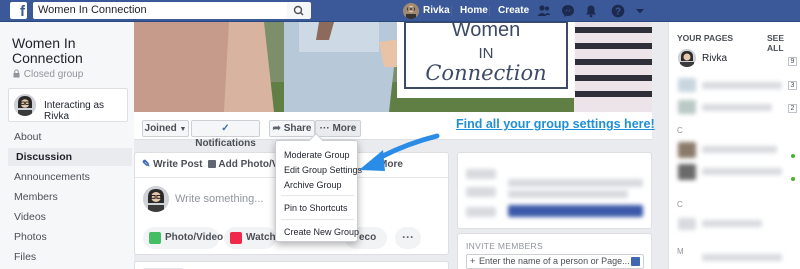  Describe the element at coordinates (70, 177) in the screenshot. I see `nav-item-announcements: Announcements` at that location.